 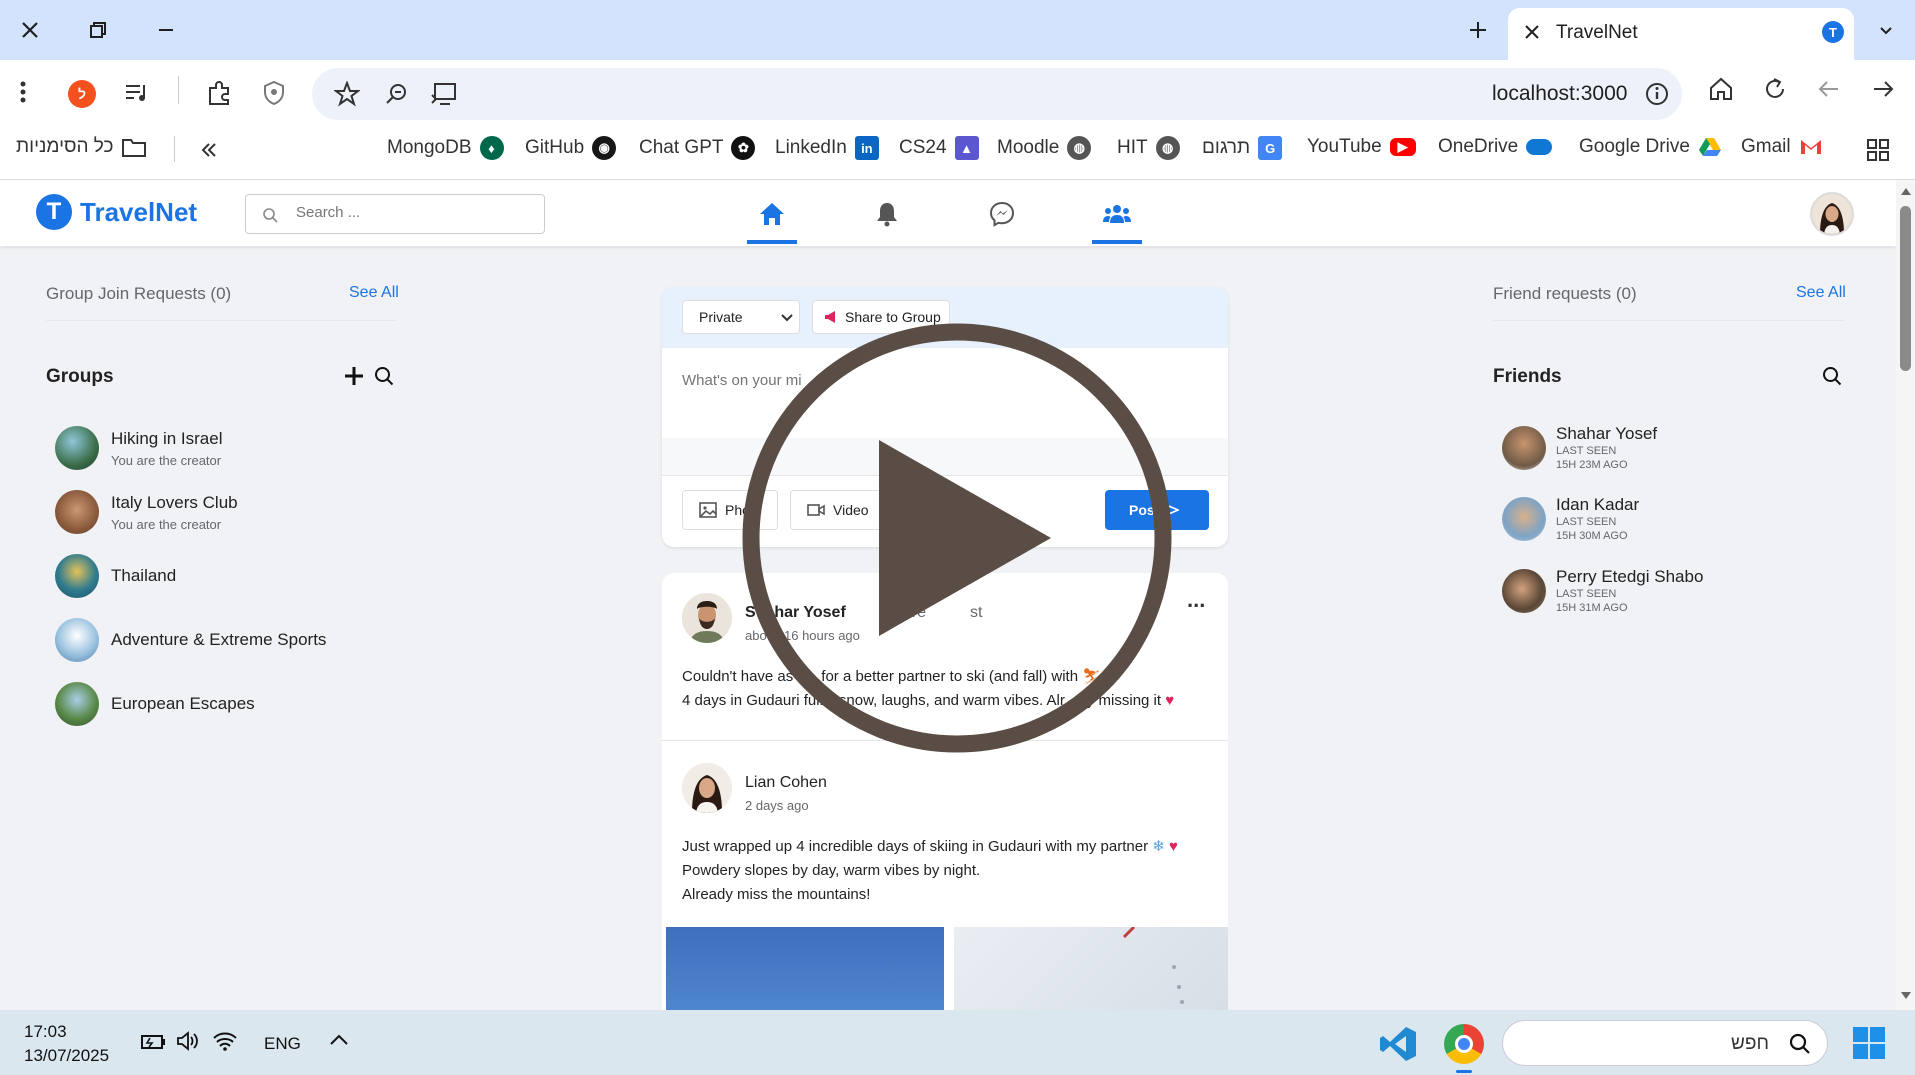 I want to click on site-info-icon, so click(x=1657, y=94).